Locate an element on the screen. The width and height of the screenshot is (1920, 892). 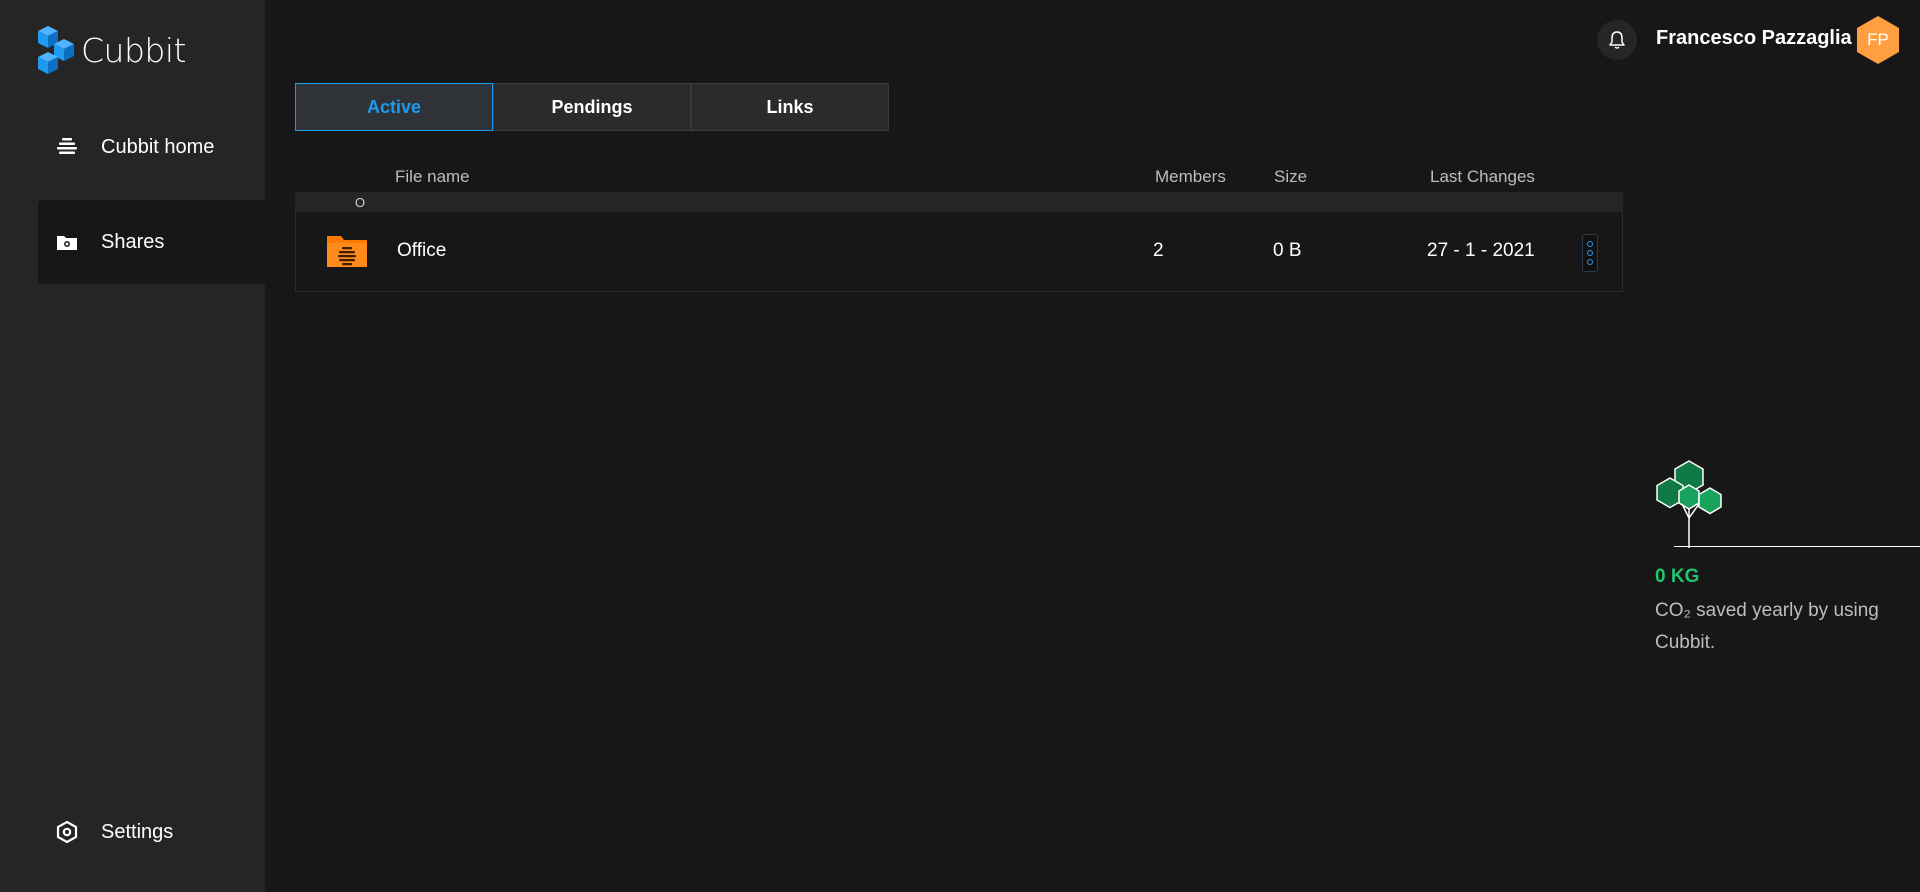
user-name: Francesco Pazzaglia is located at coordinates (1754, 38).